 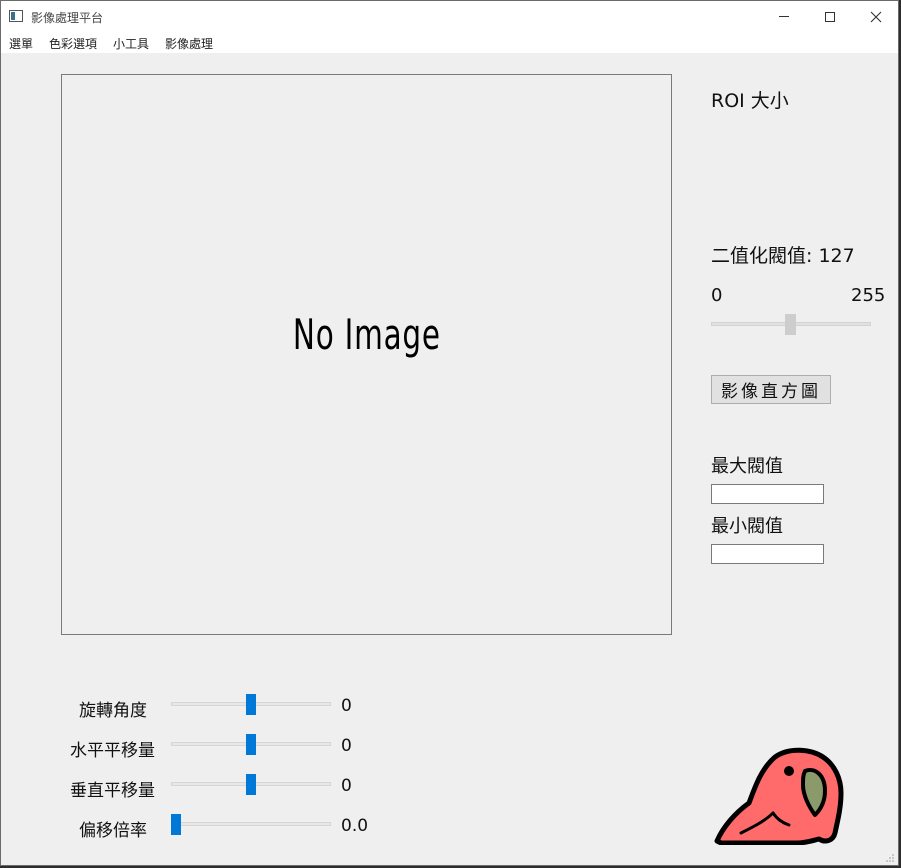 I want to click on threshold-min-label: 0, so click(x=717, y=295).